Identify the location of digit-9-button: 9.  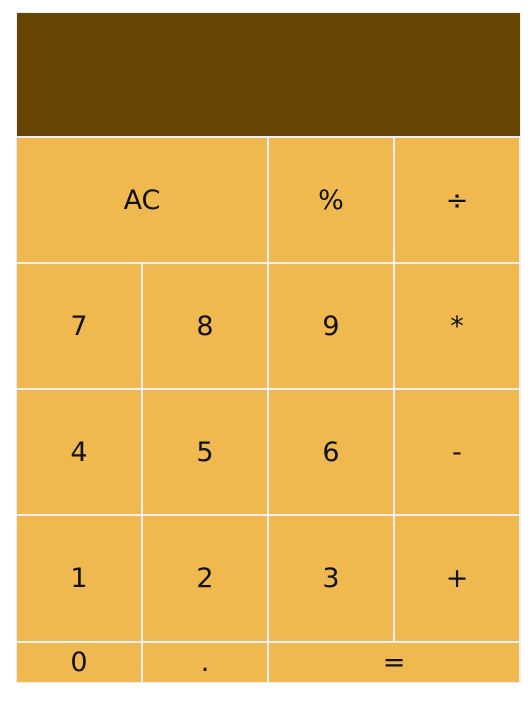
(331, 326).